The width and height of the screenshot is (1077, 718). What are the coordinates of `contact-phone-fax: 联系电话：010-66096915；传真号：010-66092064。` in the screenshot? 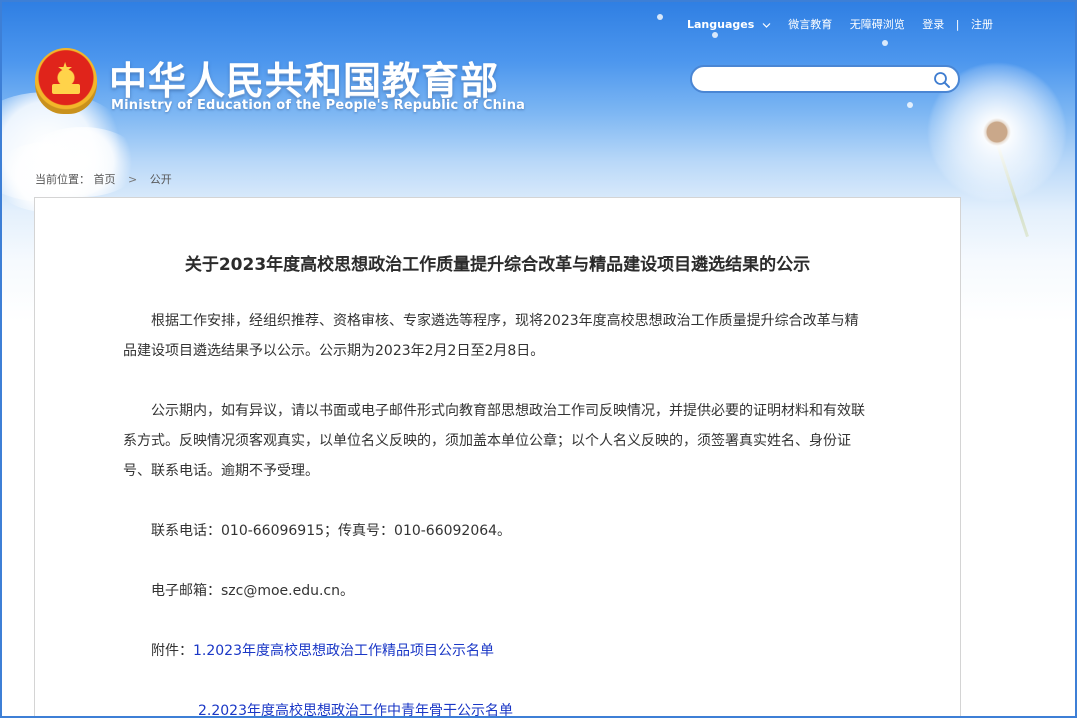 It's located at (331, 531).